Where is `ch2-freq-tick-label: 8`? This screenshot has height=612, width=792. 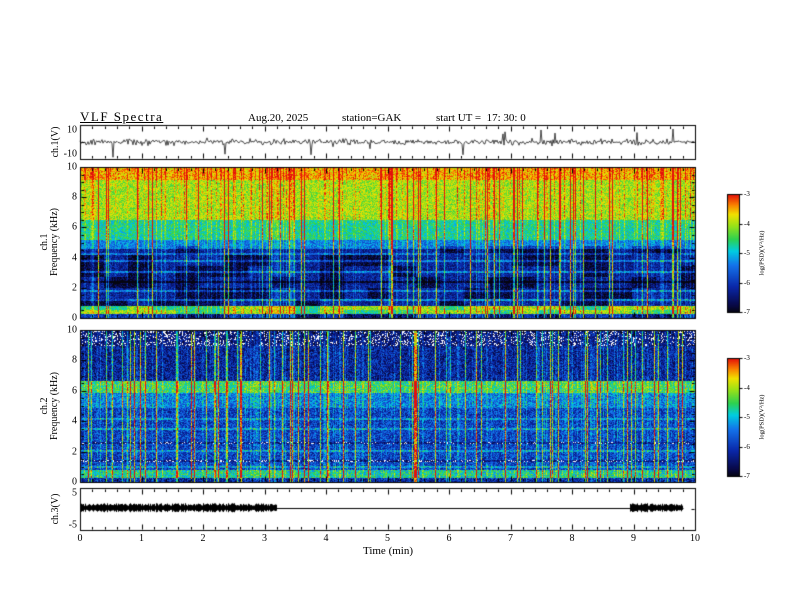
ch2-freq-tick-label: 8 is located at coordinates (74, 360).